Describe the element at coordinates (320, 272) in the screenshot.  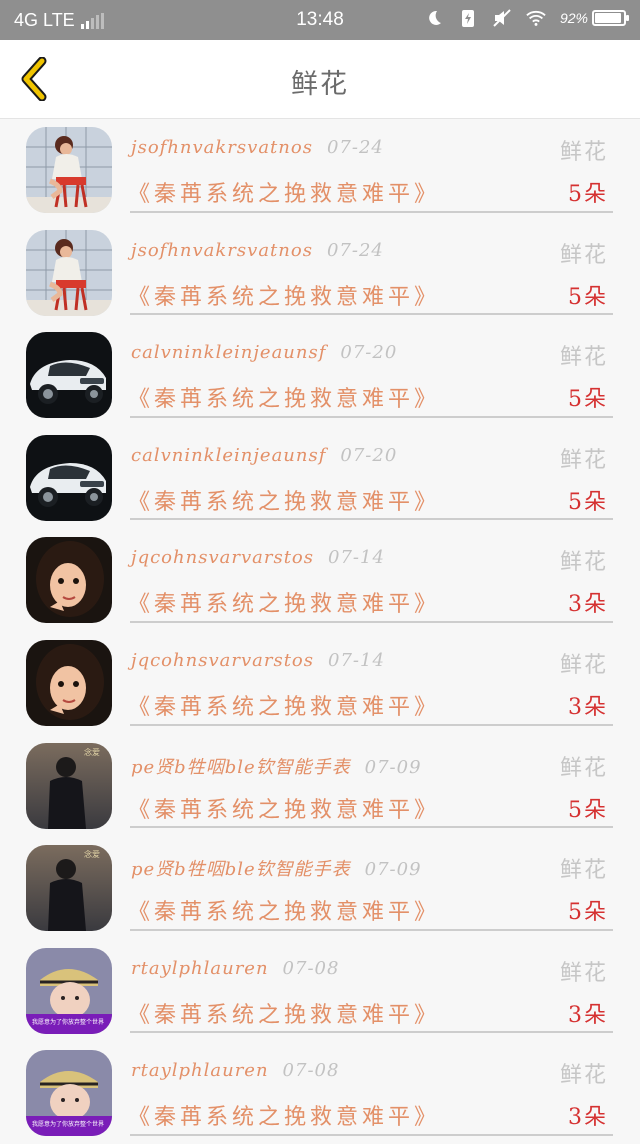
I see `list-item: jsofhnvakrsvatnos 07-24 鲜花《秦苒系统之挽救意难平》 5朵` at that location.